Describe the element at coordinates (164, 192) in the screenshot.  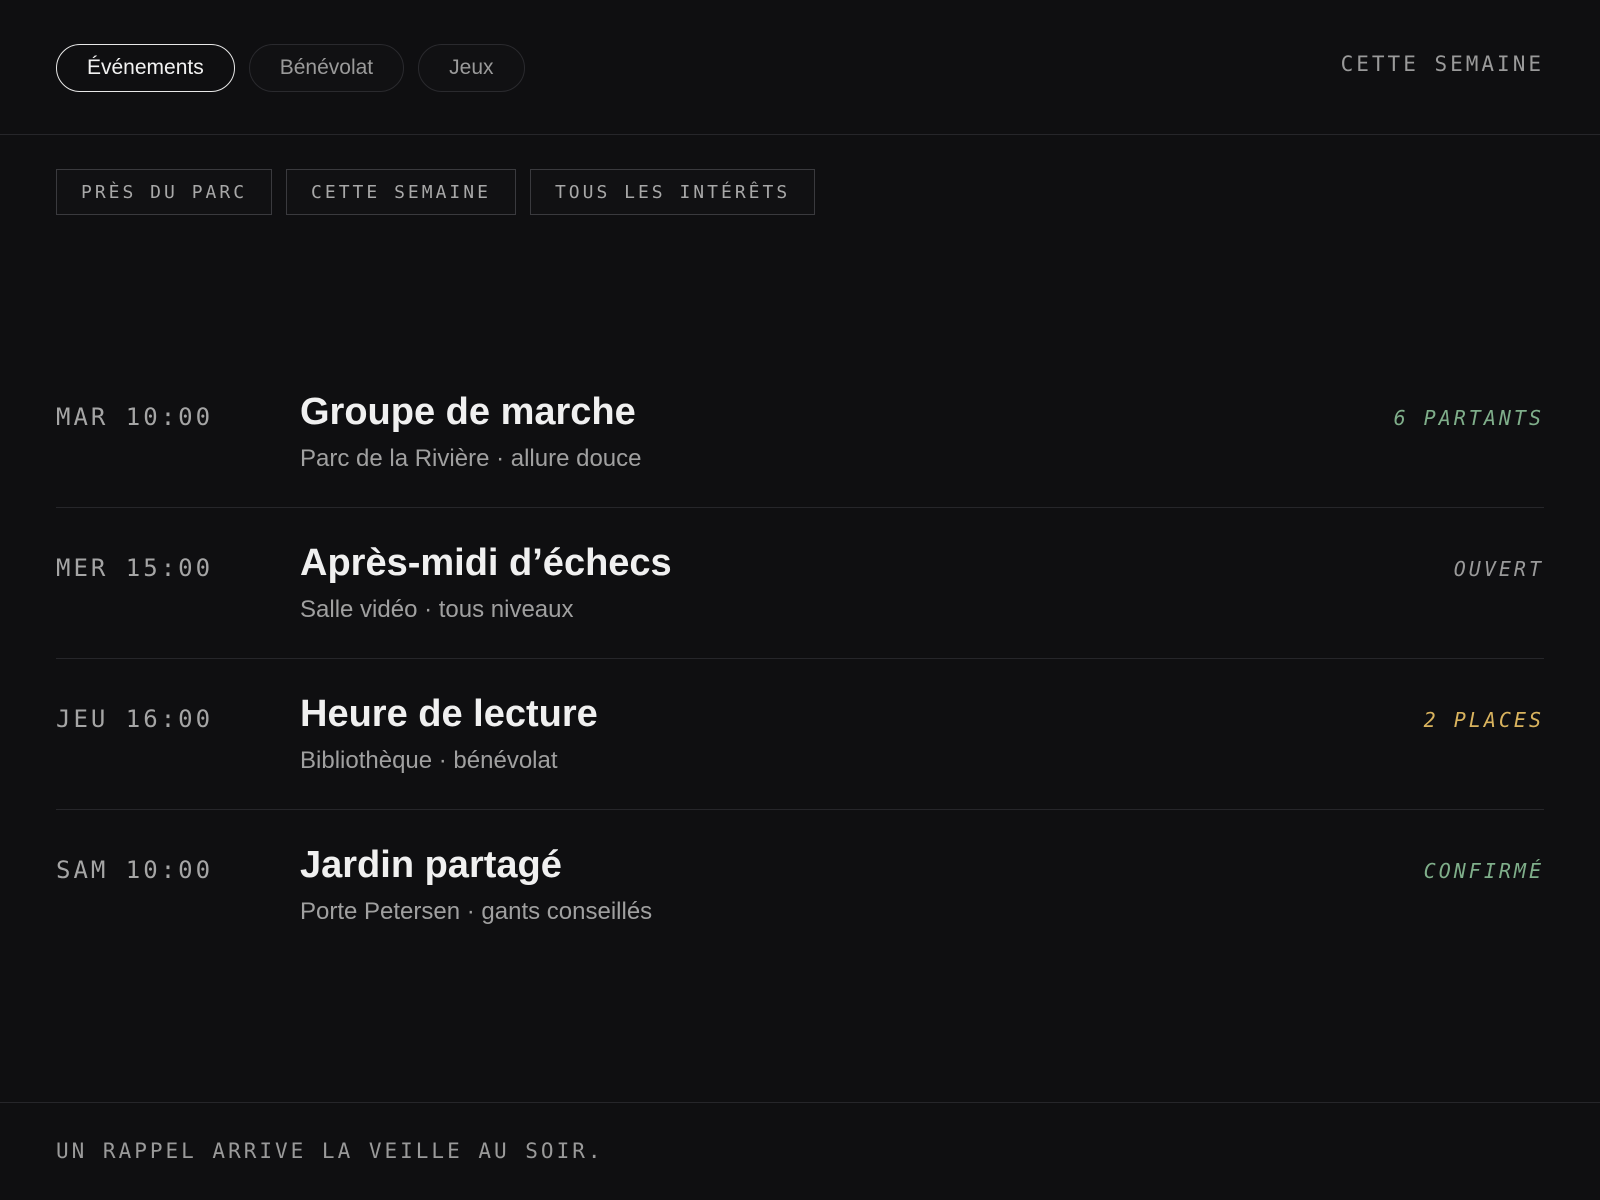
I see `filter-chip-near-park: PRÈS DU PARC` at that location.